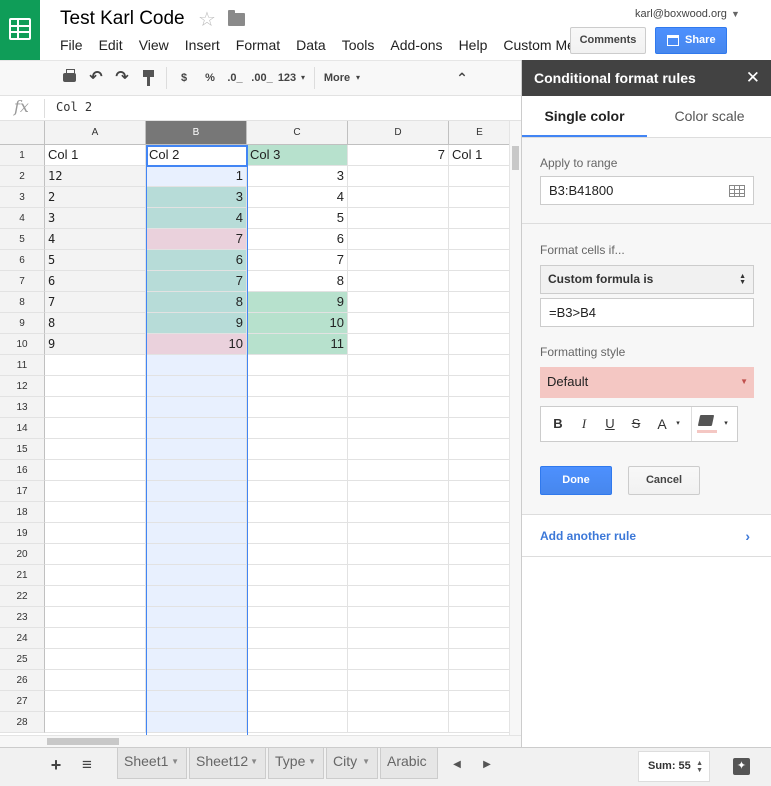  I want to click on cell-b16, so click(196, 470).